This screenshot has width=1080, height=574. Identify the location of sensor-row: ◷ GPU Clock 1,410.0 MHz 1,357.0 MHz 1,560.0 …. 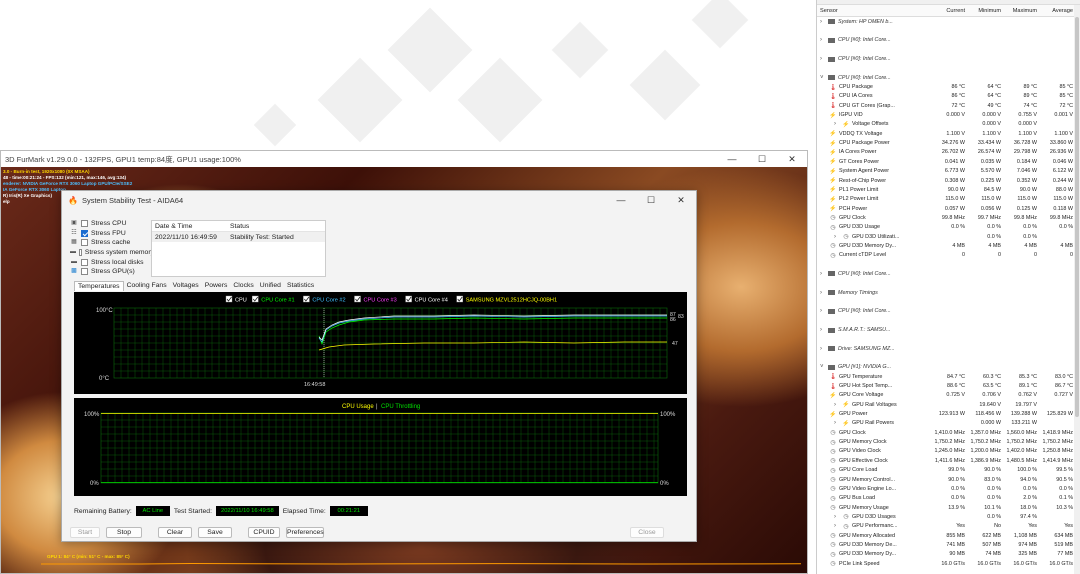
(948, 432).